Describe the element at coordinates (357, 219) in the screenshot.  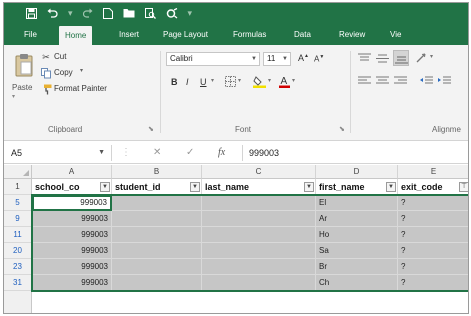
I see `table-cell: Ar` at that location.